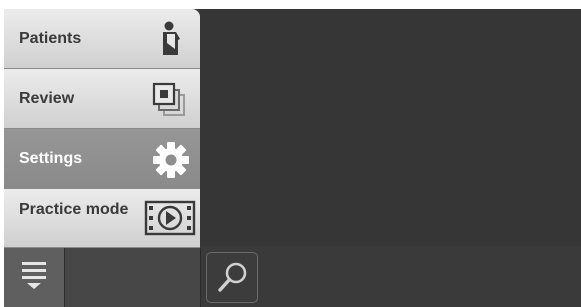  I want to click on menu-item-practice-mode: Practice mode, so click(102, 218).